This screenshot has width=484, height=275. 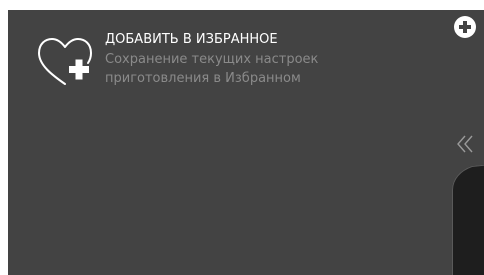 I want to click on add-button-plus-icon, so click(x=465, y=27).